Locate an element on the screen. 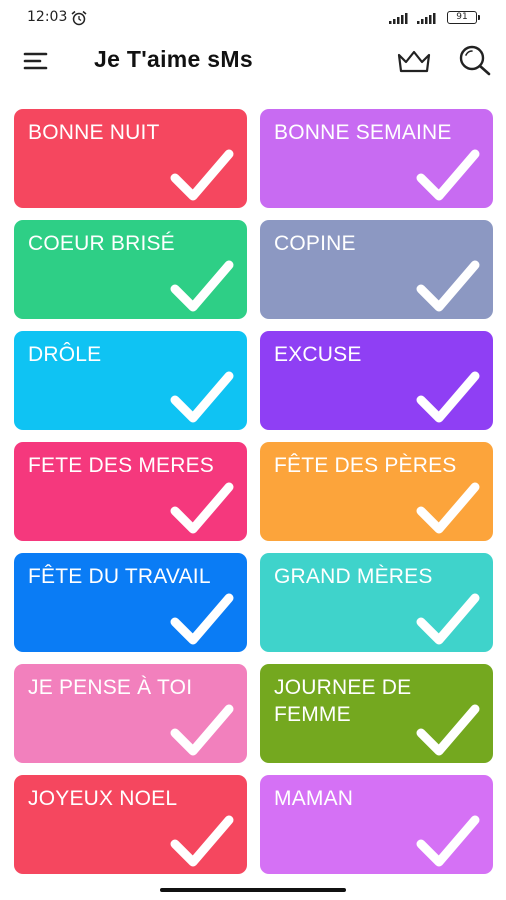 Image resolution: width=506 pixels, height=900 pixels. category-card: COEUR BRISÉ is located at coordinates (130, 269).